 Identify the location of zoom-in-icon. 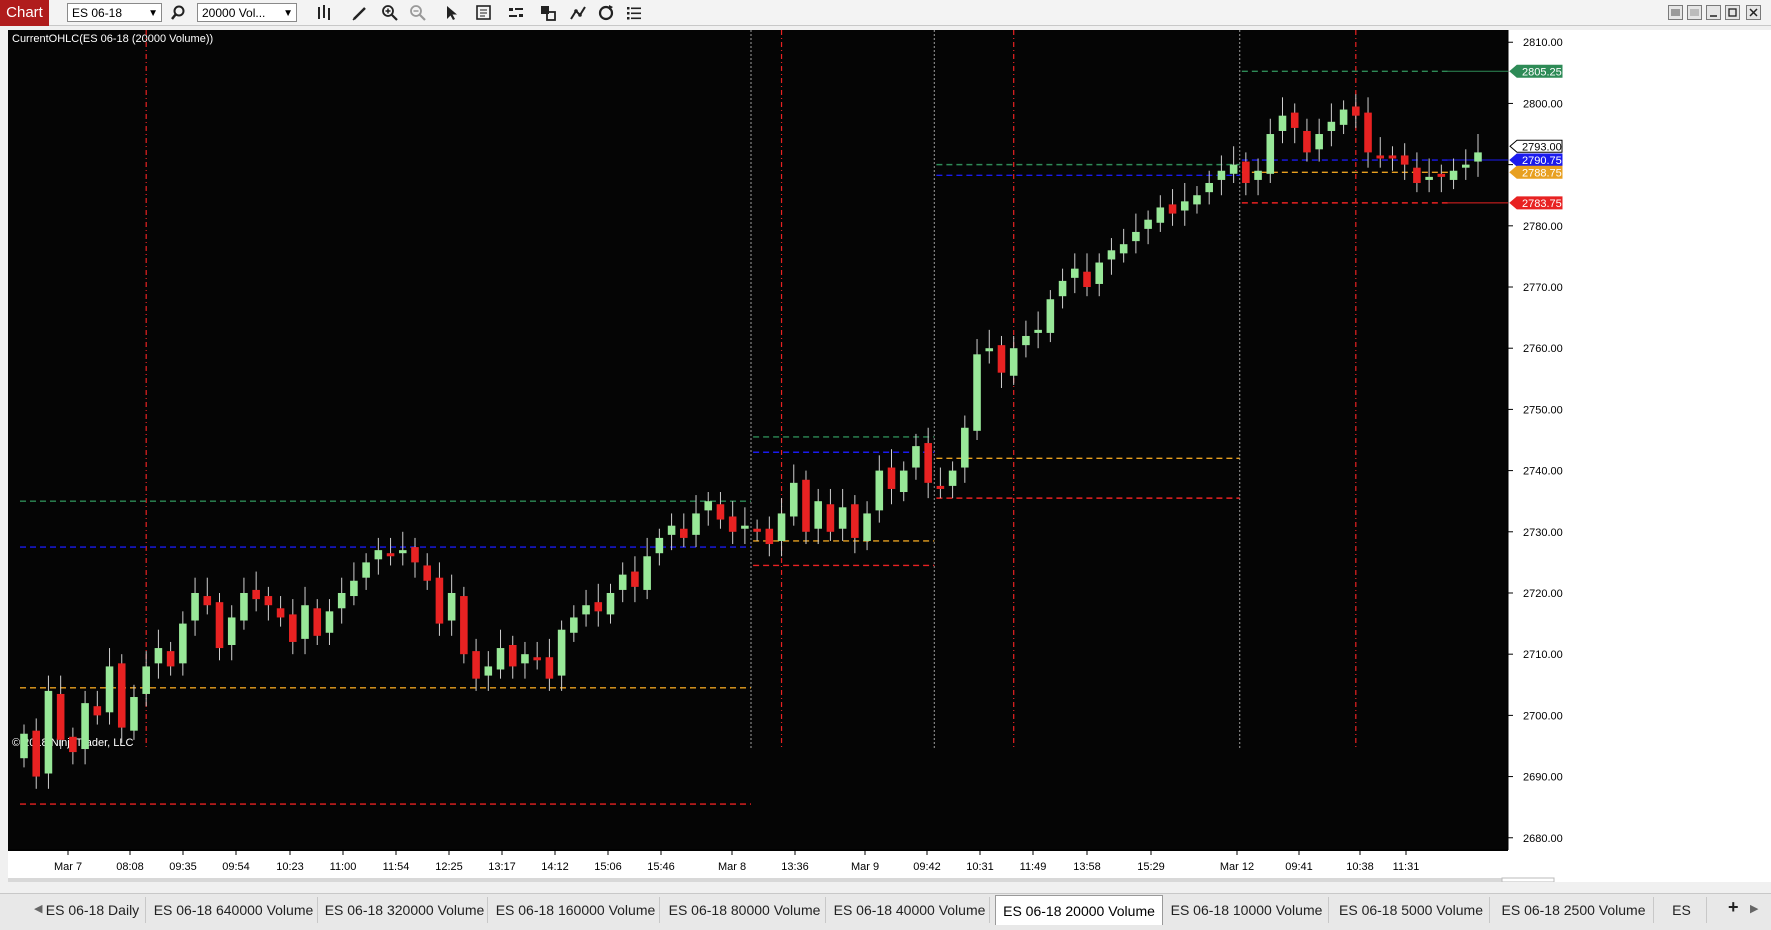
(390, 13).